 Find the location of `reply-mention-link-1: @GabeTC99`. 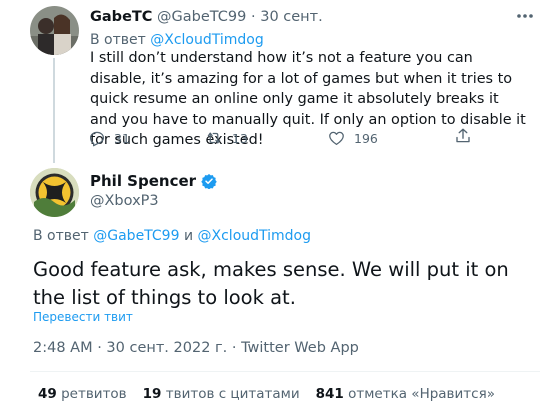

reply-mention-link-1: @GabeTC99 is located at coordinates (136, 236).